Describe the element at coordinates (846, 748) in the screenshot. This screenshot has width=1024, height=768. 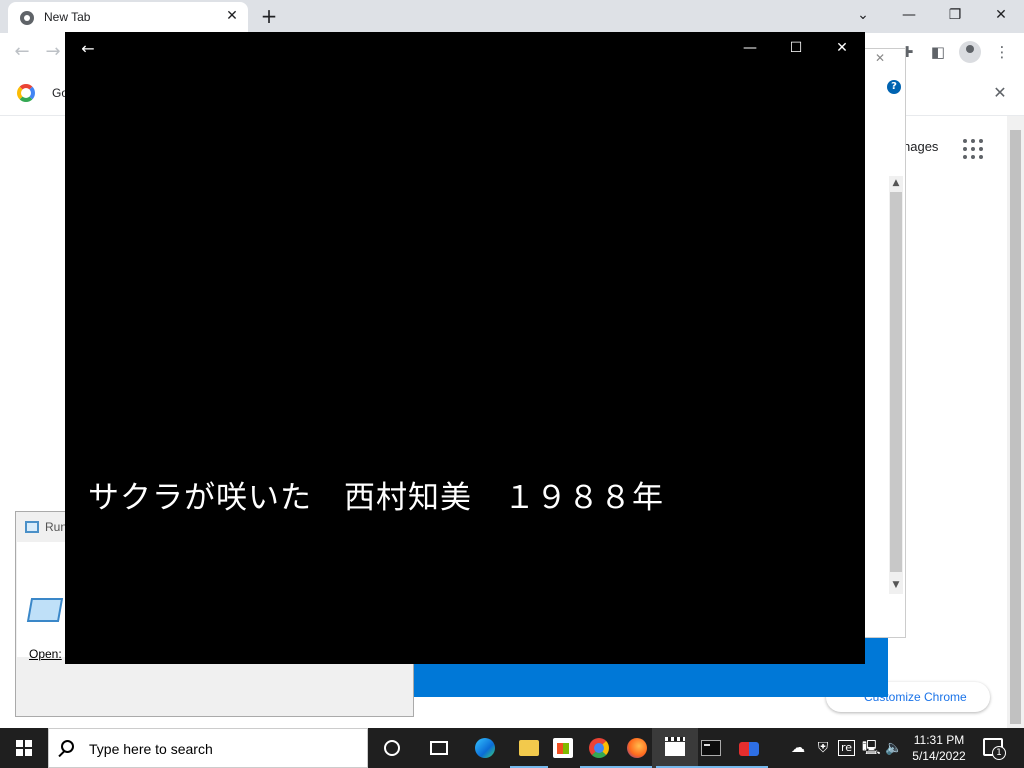
I see `tray-re-icon: re` at that location.